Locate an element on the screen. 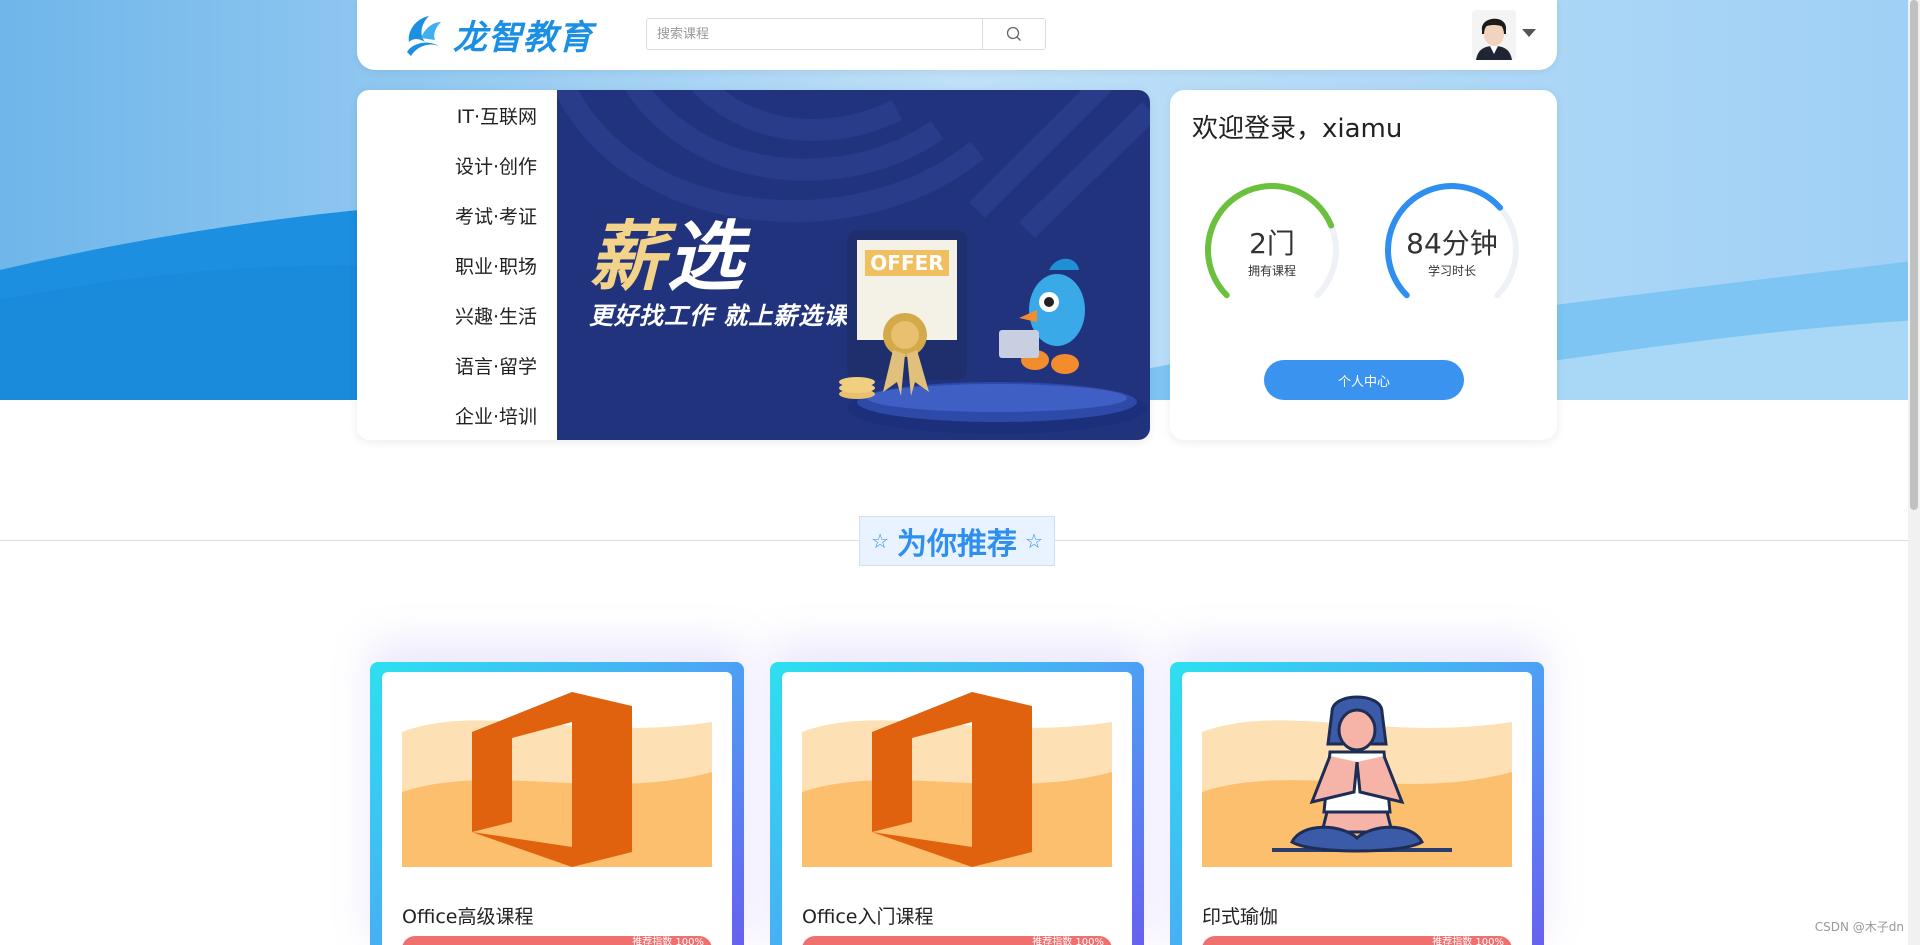  svg-text: OFFER is located at coordinates (906, 263).